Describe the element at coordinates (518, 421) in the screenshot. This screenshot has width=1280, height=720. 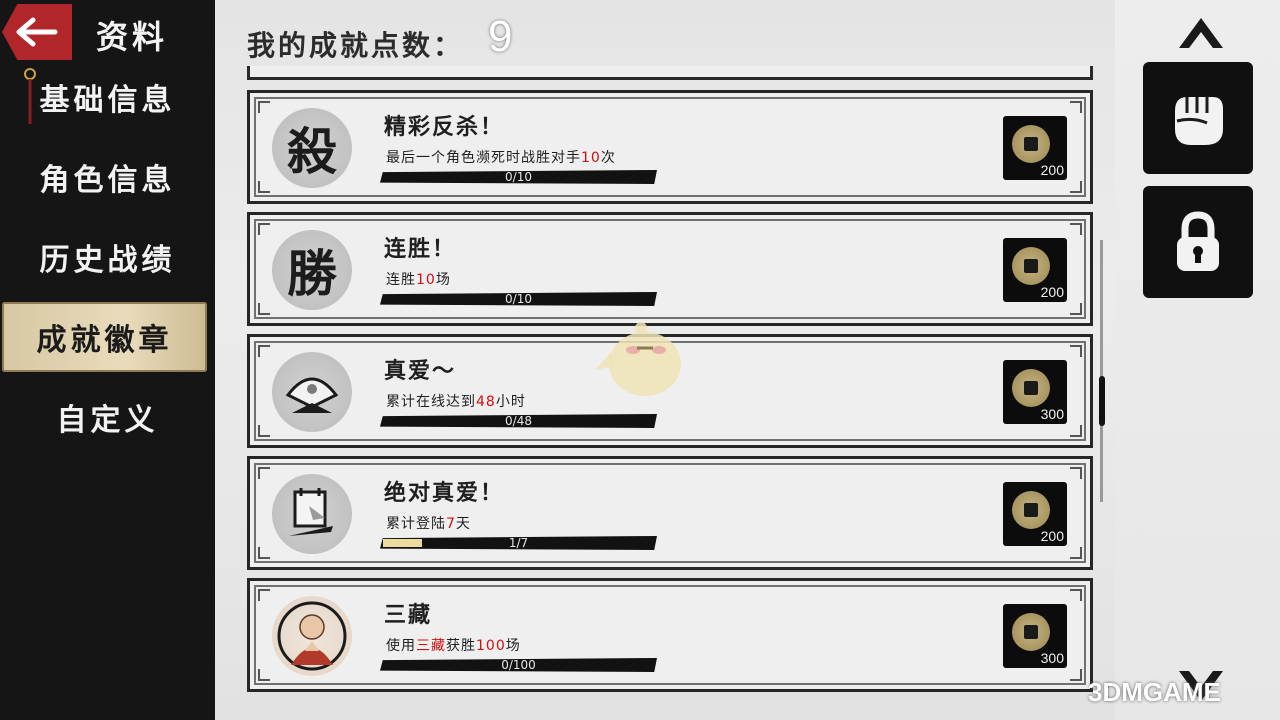
I see `progress-text: 0/48` at that location.